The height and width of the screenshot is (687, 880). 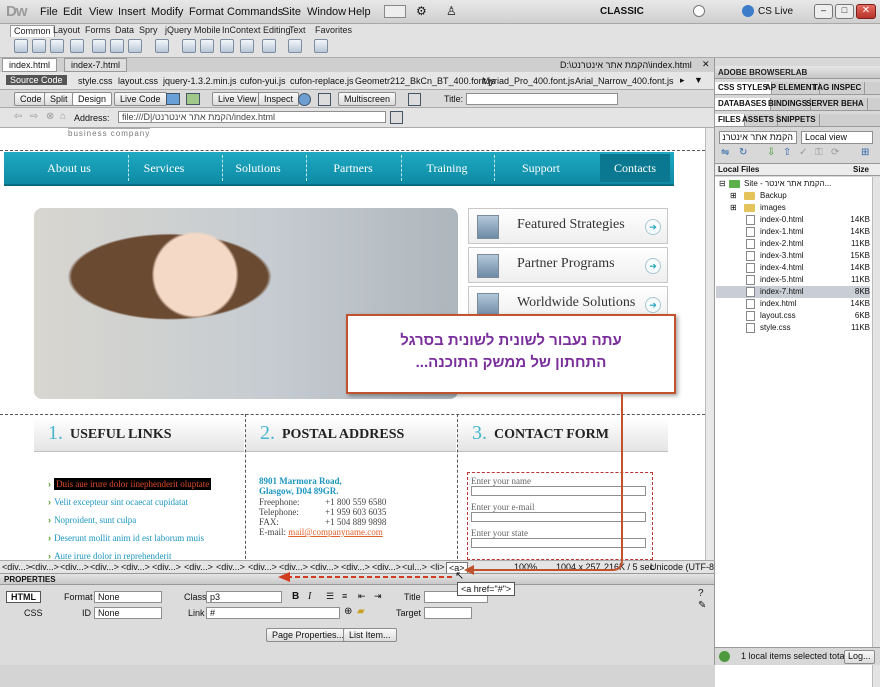 What do you see at coordinates (437, 567) in the screenshot?
I see `tag-selector: <li>` at bounding box center [437, 567].